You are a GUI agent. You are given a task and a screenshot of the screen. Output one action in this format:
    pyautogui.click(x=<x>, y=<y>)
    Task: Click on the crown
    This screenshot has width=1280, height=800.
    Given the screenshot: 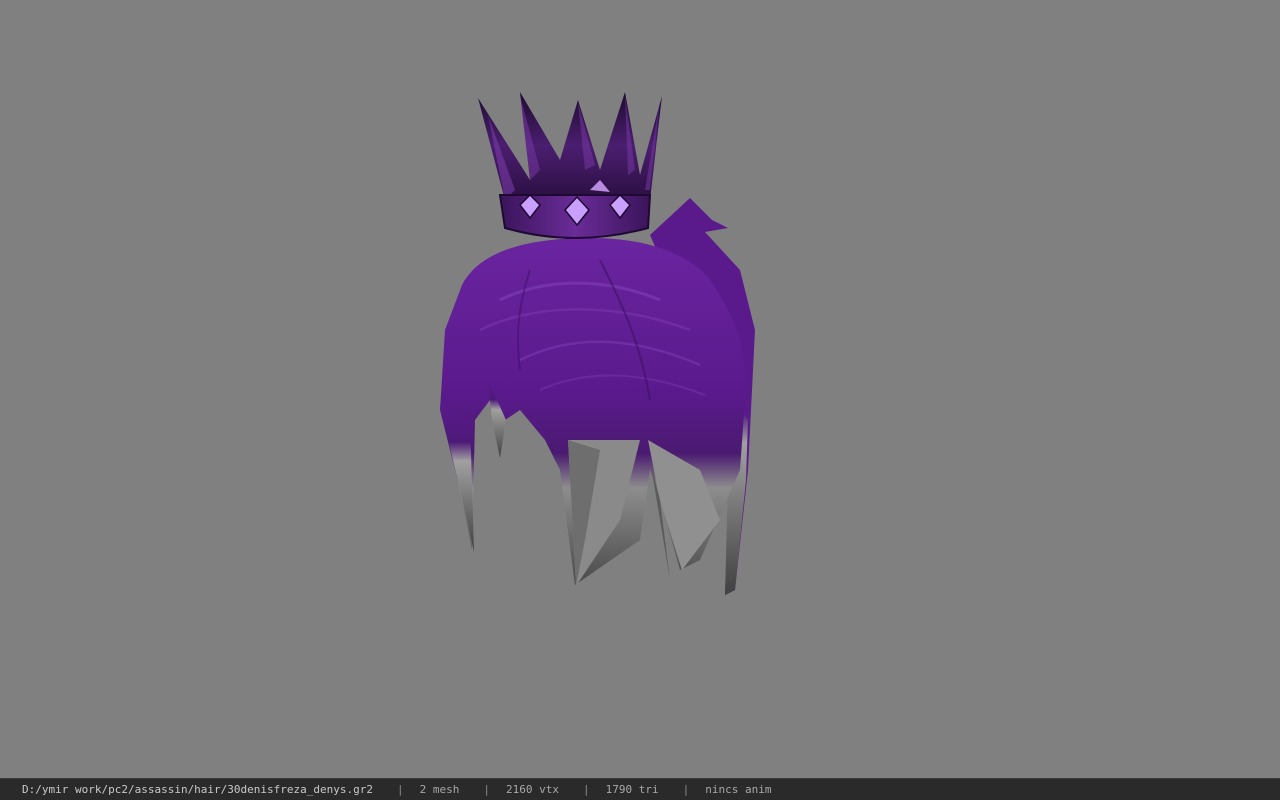 What is the action you would take?
    pyautogui.click(x=570, y=165)
    